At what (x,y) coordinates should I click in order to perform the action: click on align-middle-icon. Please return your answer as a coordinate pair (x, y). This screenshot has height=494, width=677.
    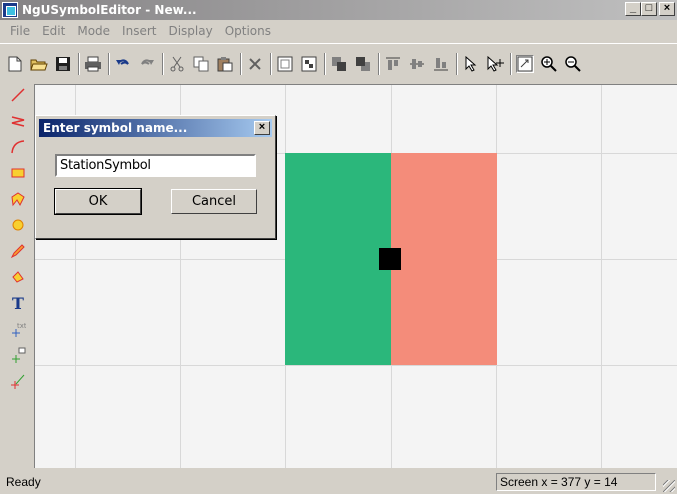
    Looking at the image, I should click on (417, 64).